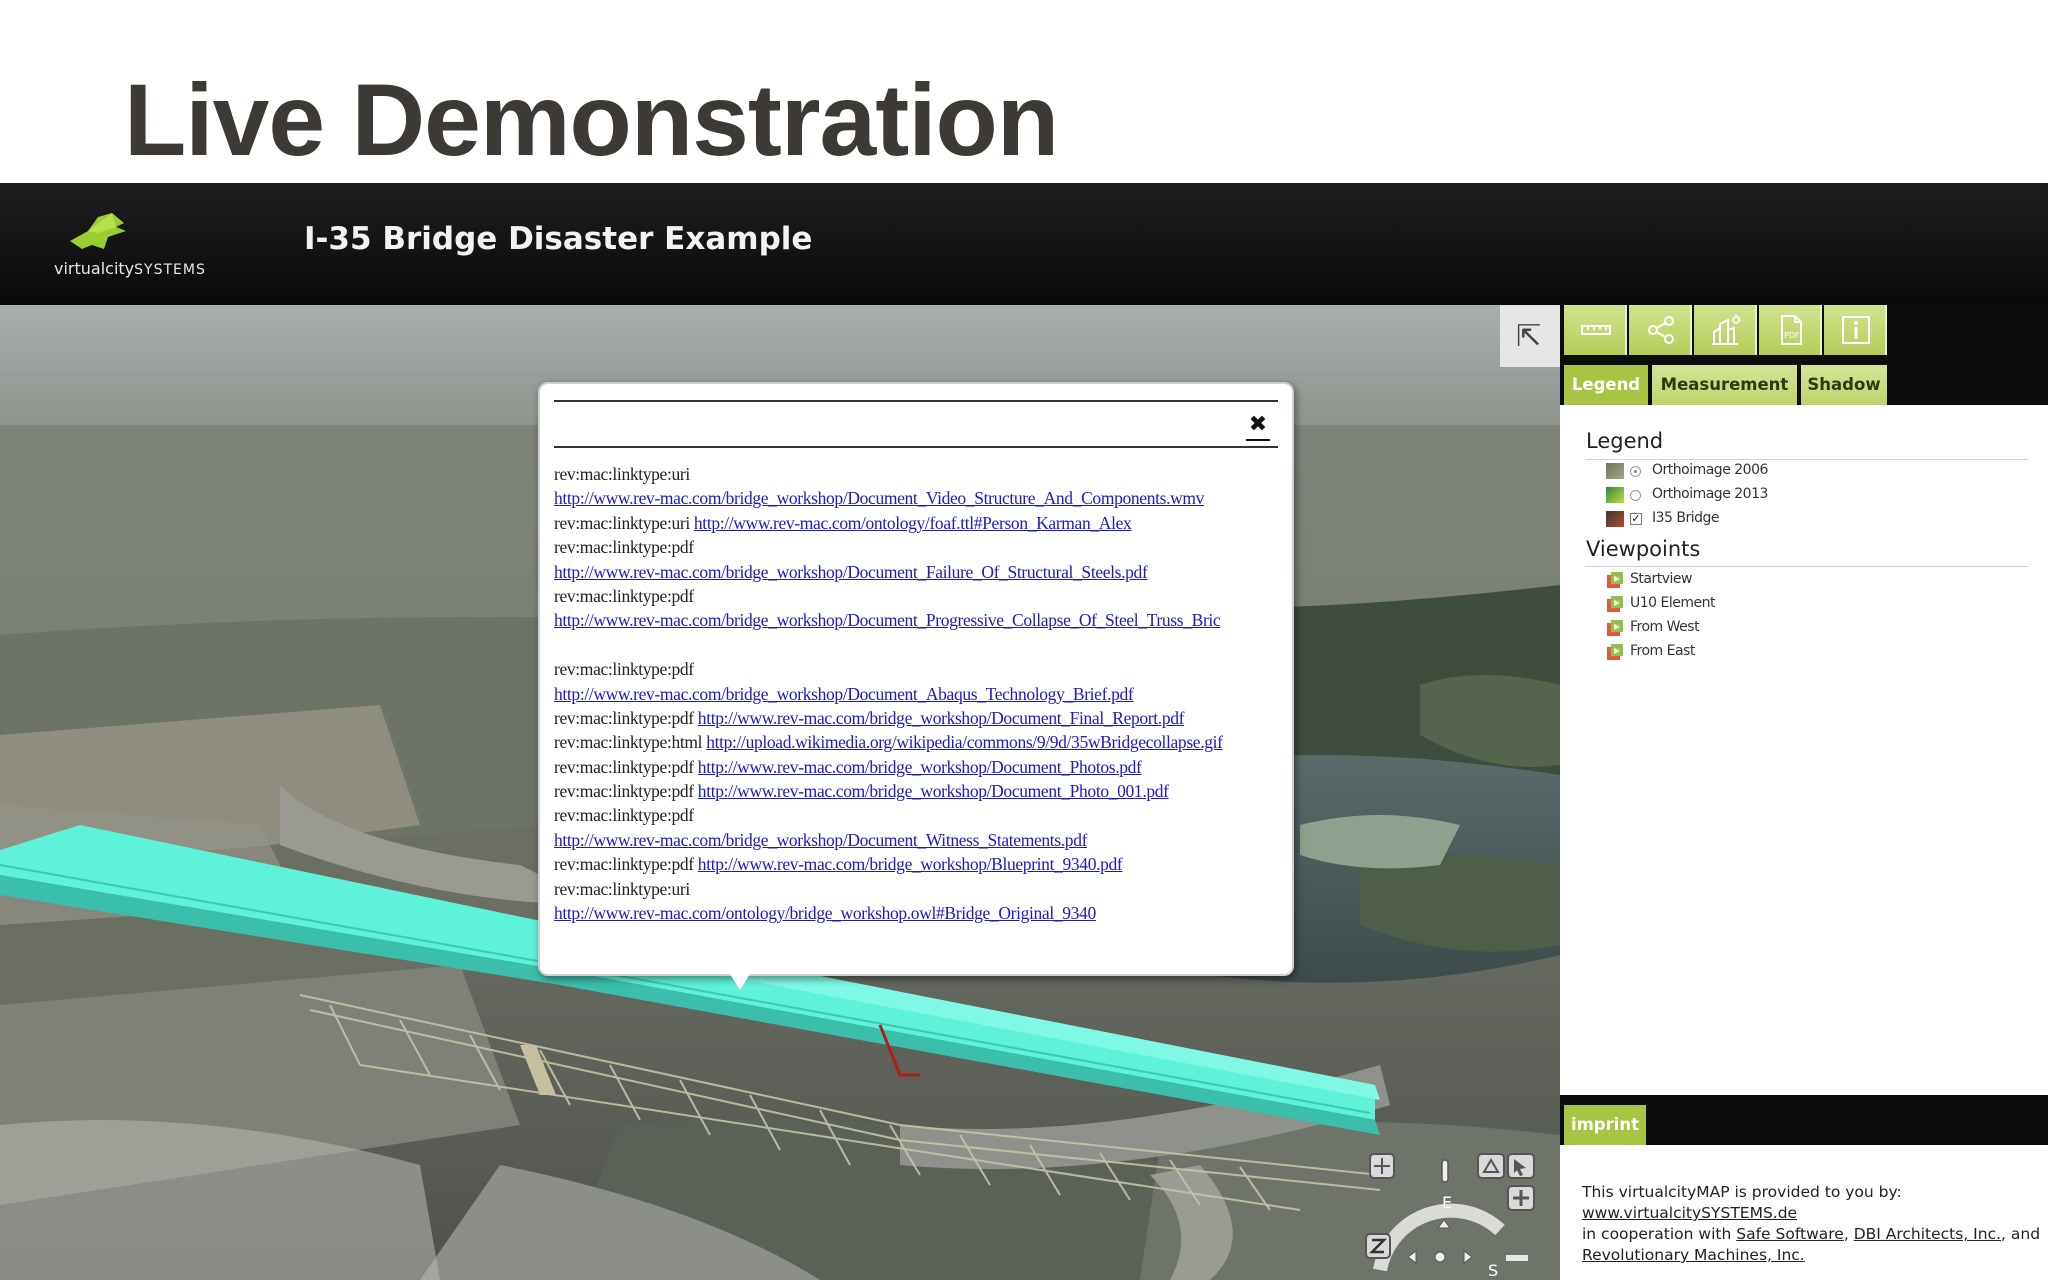 This screenshot has height=1280, width=2048. I want to click on legend-label: Orthoimage 2013, so click(1710, 494).